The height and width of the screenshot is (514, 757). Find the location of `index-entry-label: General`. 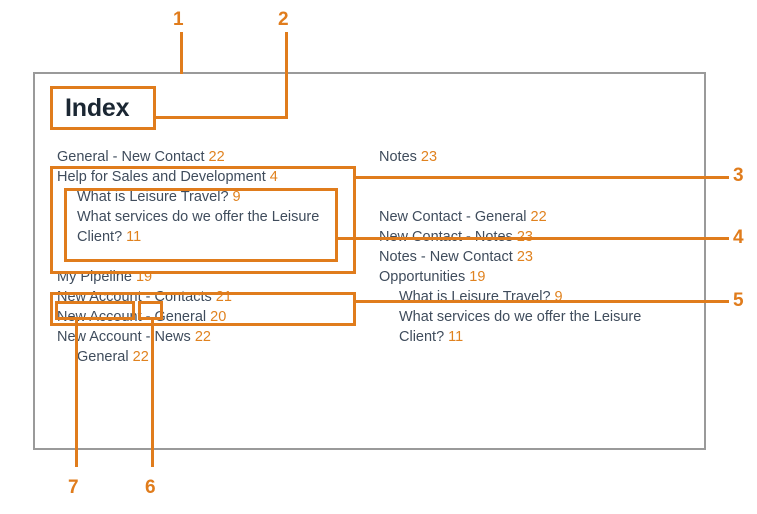

index-entry-label: General is located at coordinates (103, 357).